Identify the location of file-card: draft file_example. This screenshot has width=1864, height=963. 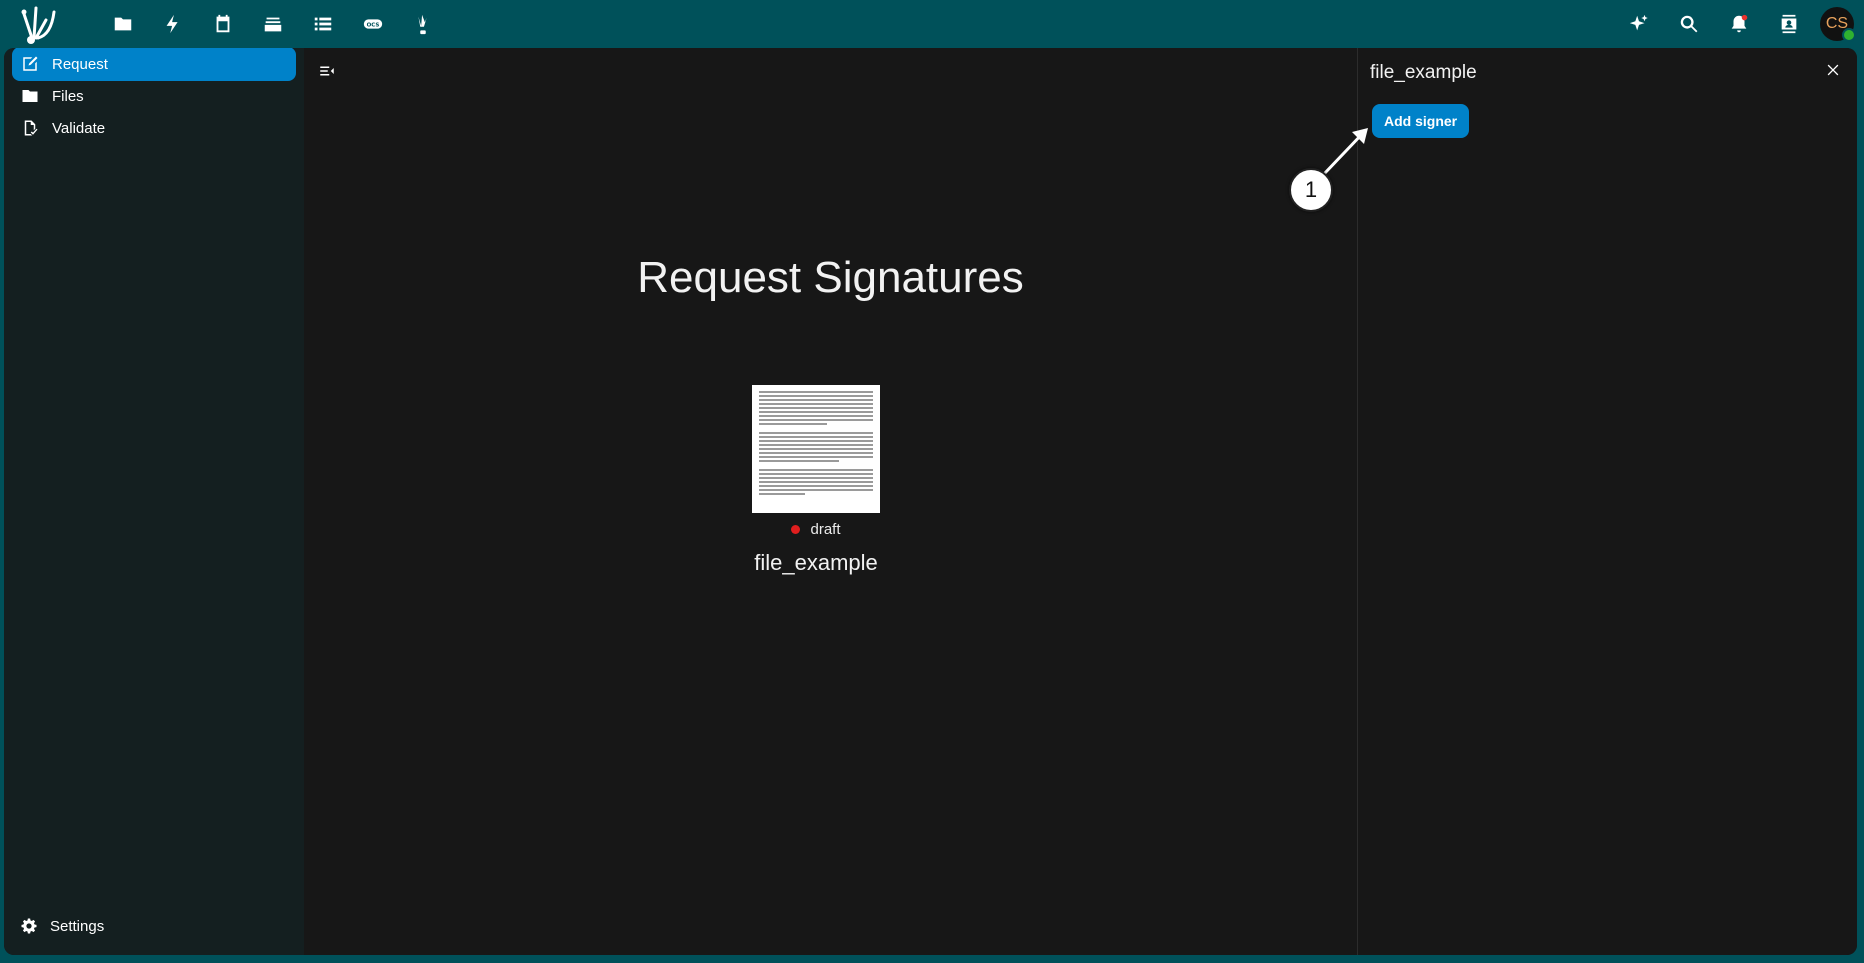
(816, 480).